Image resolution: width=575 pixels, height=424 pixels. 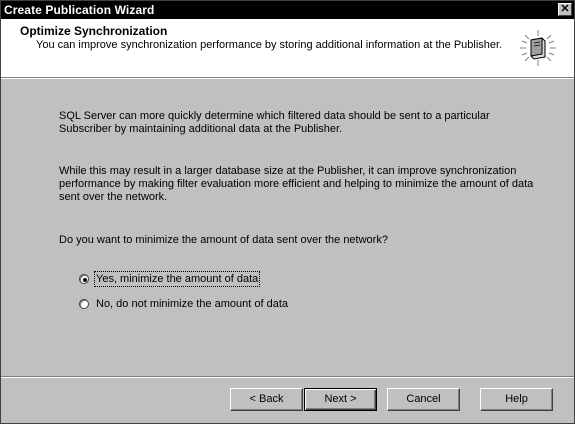 I want to click on radio-button-yes, so click(x=84, y=279).